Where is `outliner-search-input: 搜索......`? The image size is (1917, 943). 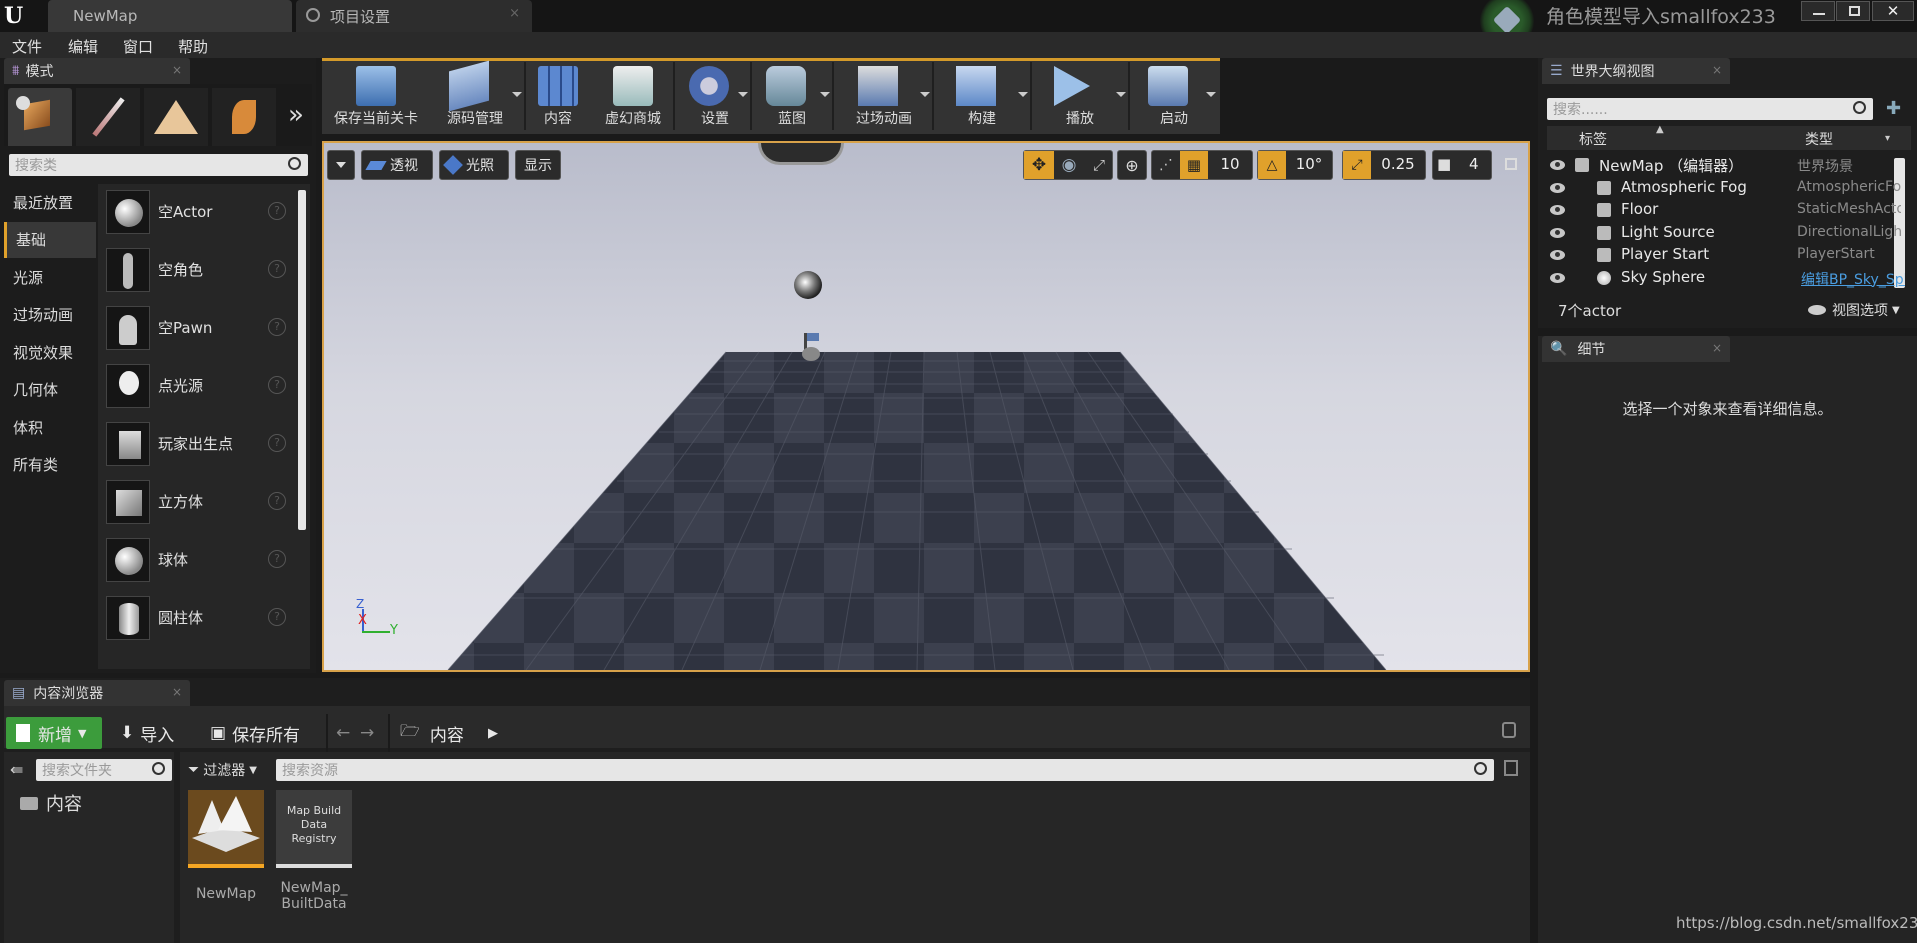 outliner-search-input: 搜索...... is located at coordinates (1710, 109).